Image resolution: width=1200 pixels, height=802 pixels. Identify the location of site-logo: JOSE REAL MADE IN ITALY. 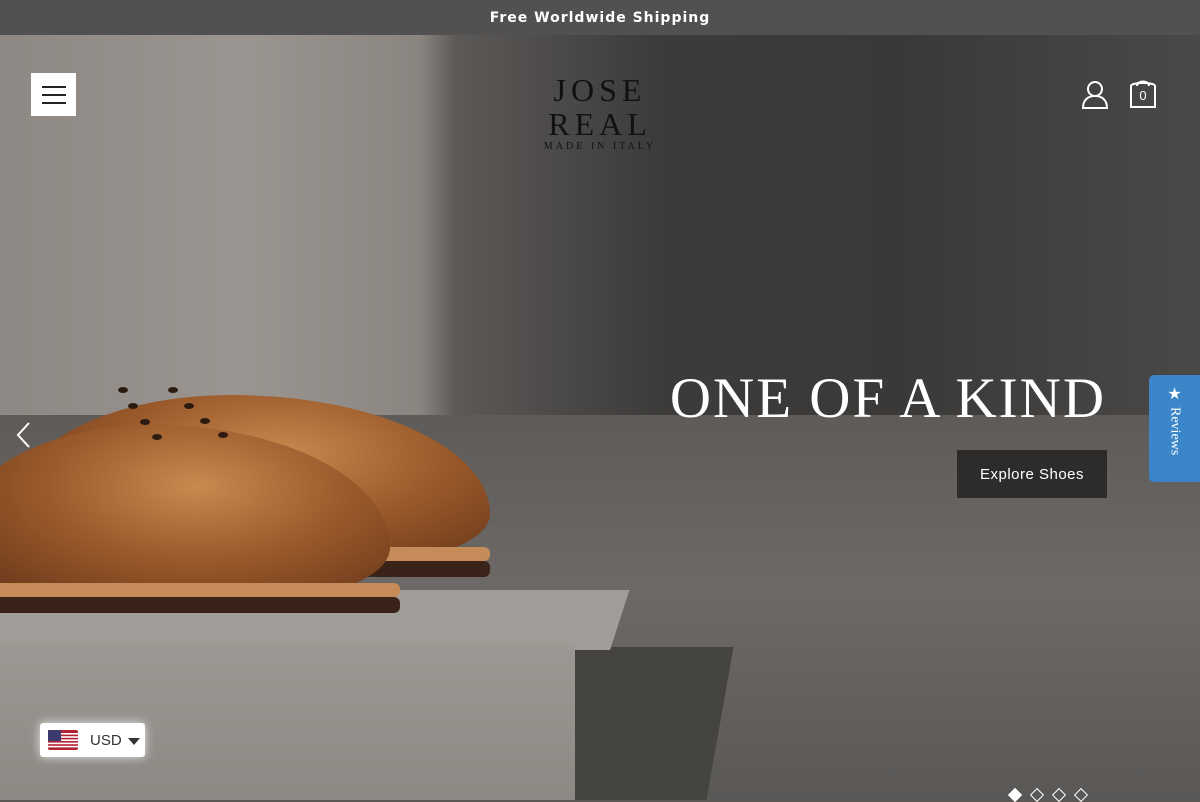
(600, 112).